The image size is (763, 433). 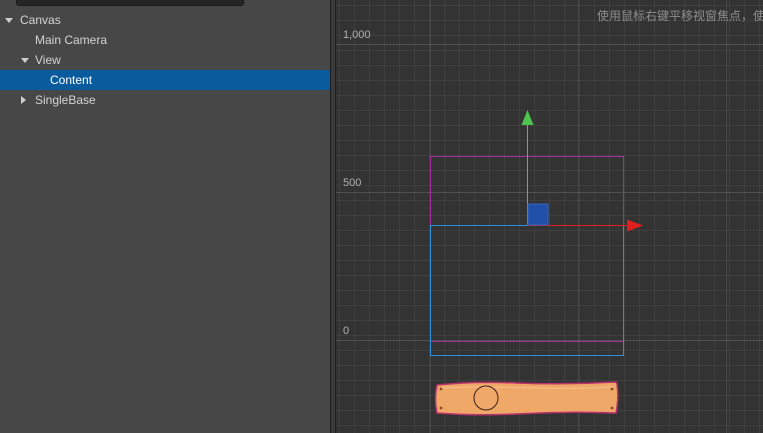 What do you see at coordinates (23, 100) in the screenshot?
I see `collapse-arrow-icon` at bounding box center [23, 100].